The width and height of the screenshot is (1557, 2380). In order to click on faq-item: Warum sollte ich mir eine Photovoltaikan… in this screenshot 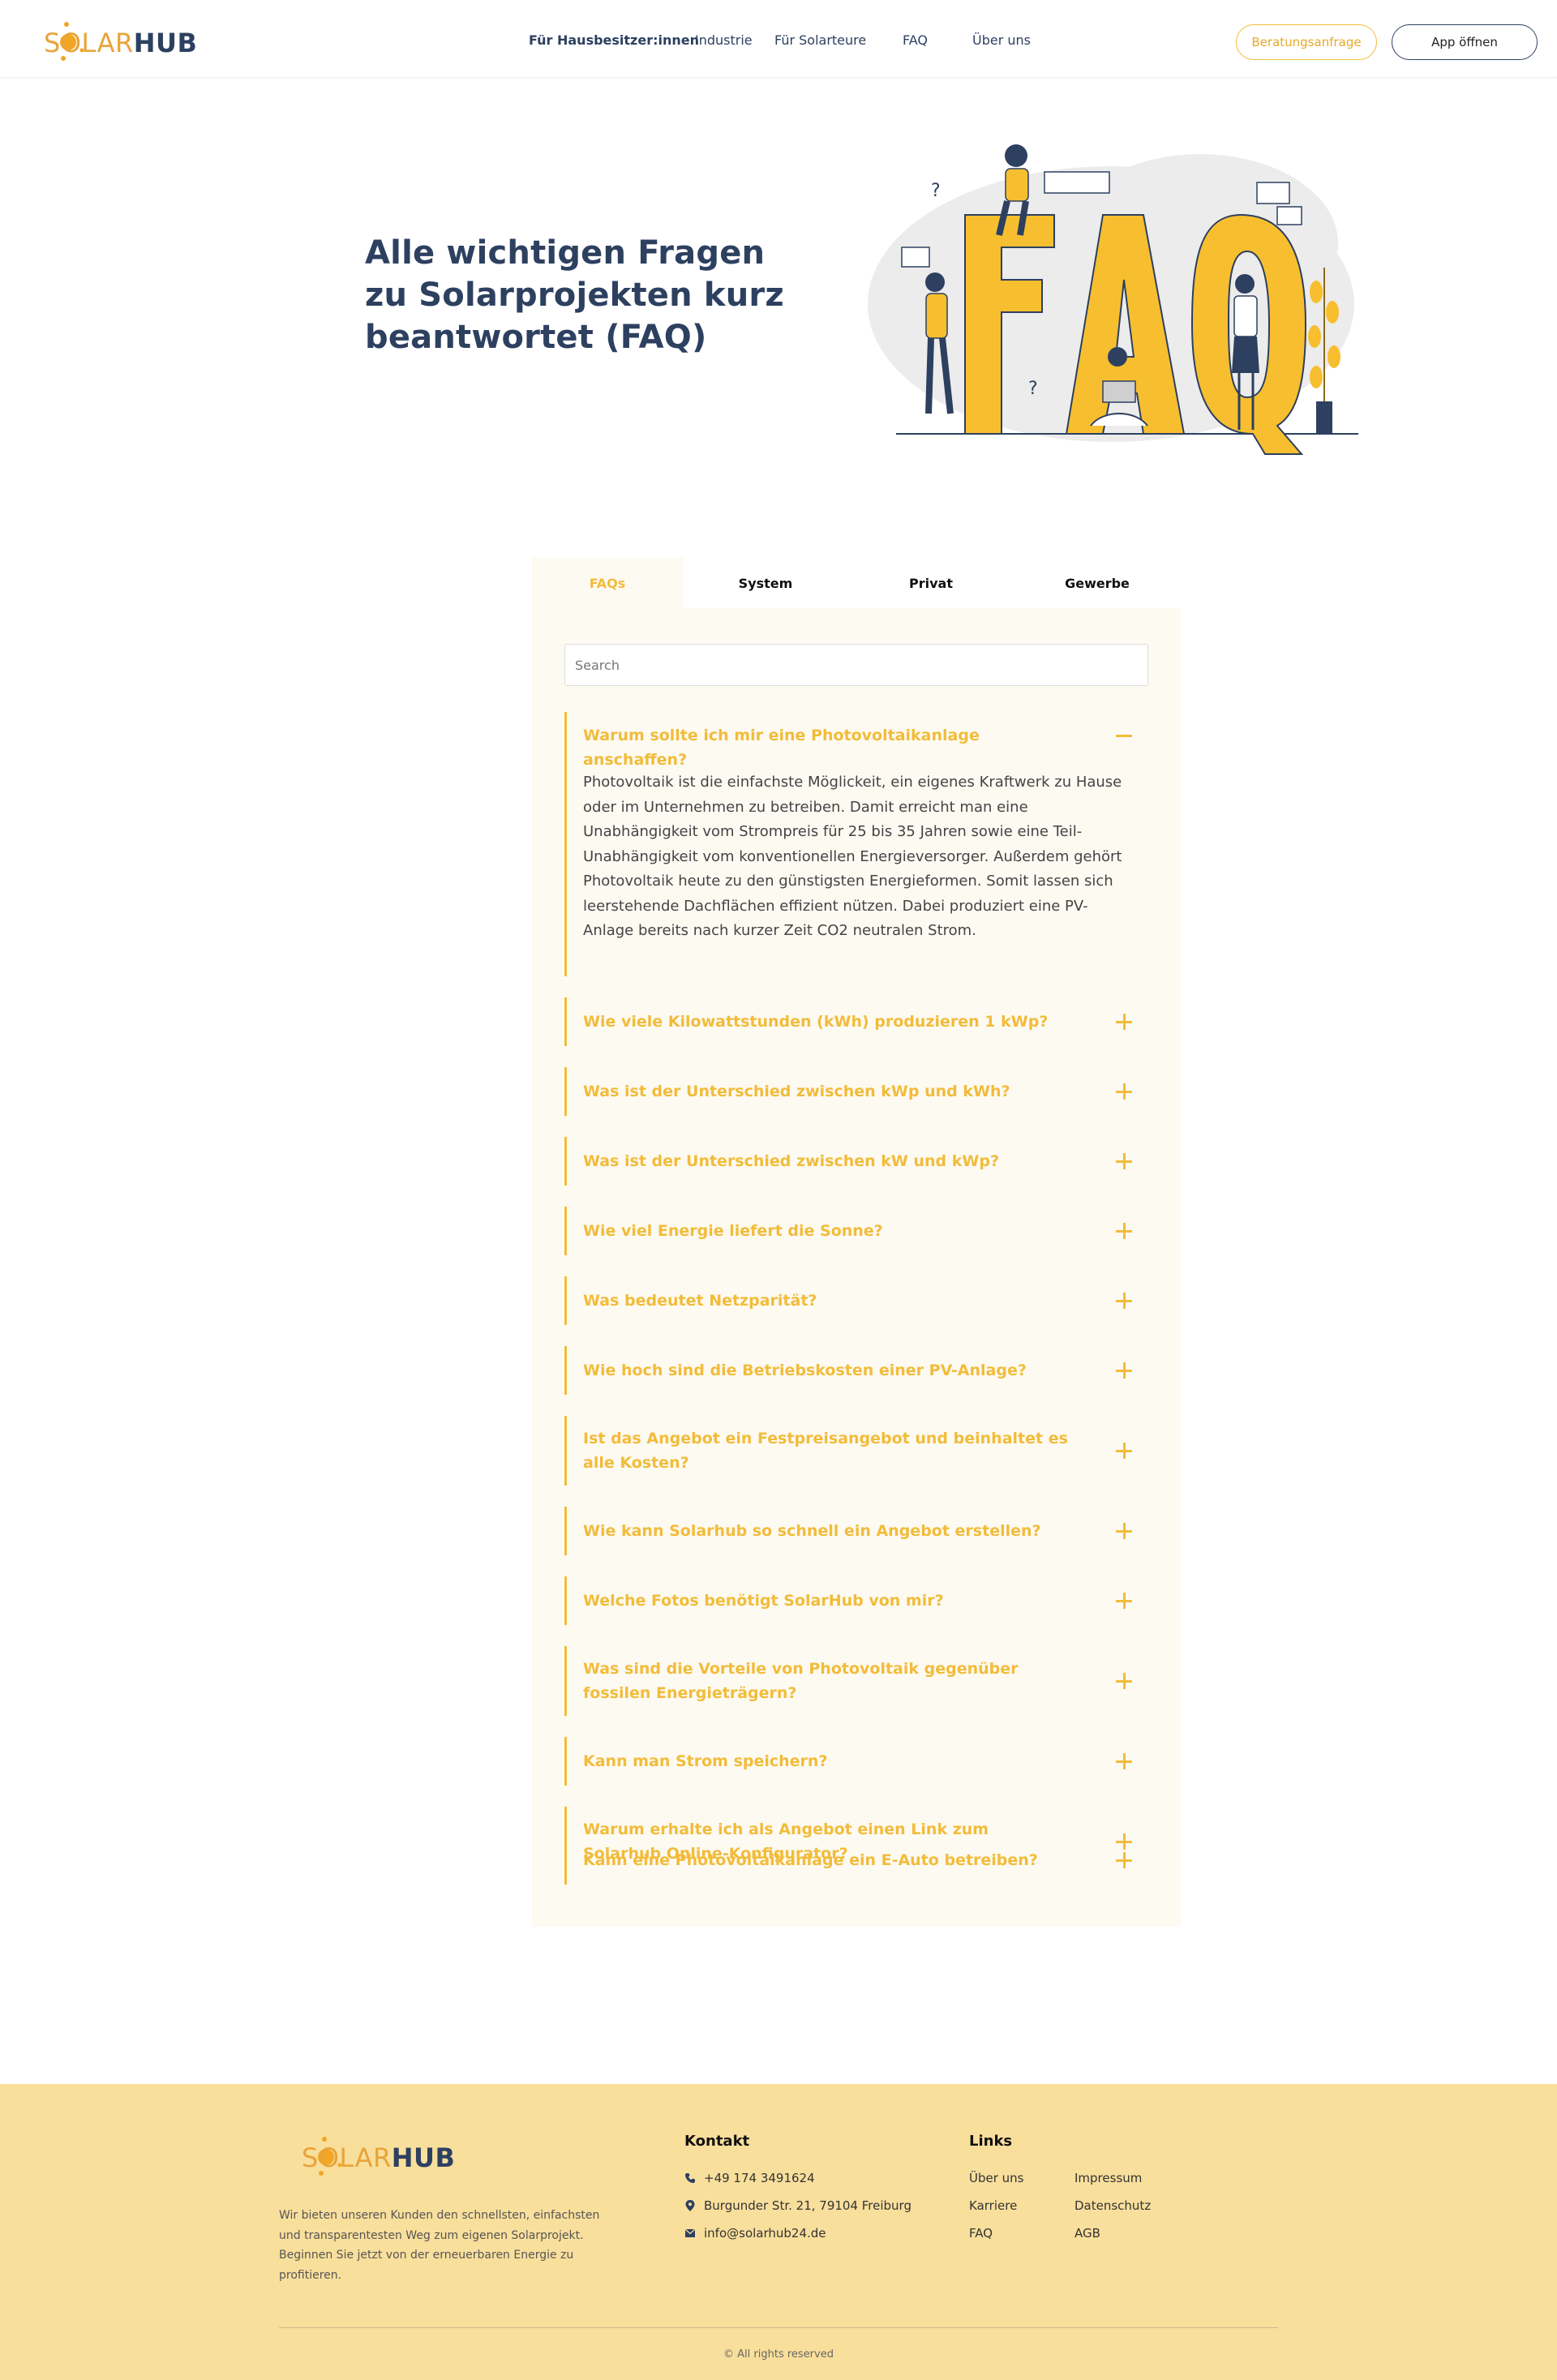, I will do `click(856, 844)`.